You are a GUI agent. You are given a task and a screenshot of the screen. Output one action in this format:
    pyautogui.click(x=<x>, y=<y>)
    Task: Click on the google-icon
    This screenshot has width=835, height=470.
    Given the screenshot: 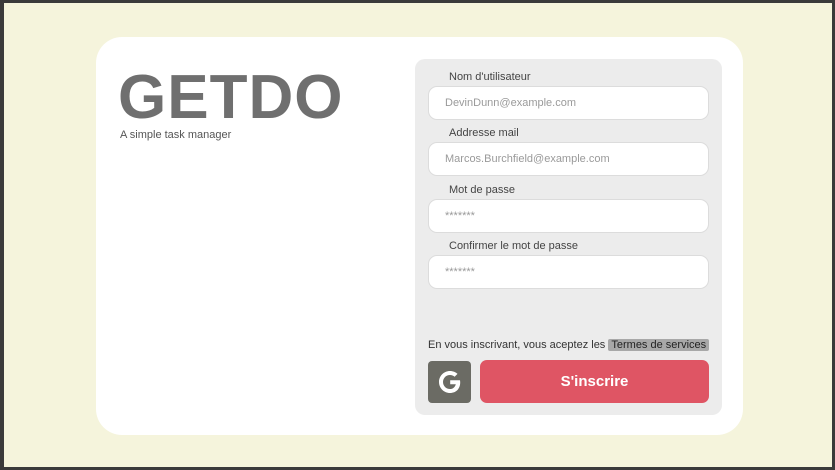 What is the action you would take?
    pyautogui.click(x=449, y=382)
    